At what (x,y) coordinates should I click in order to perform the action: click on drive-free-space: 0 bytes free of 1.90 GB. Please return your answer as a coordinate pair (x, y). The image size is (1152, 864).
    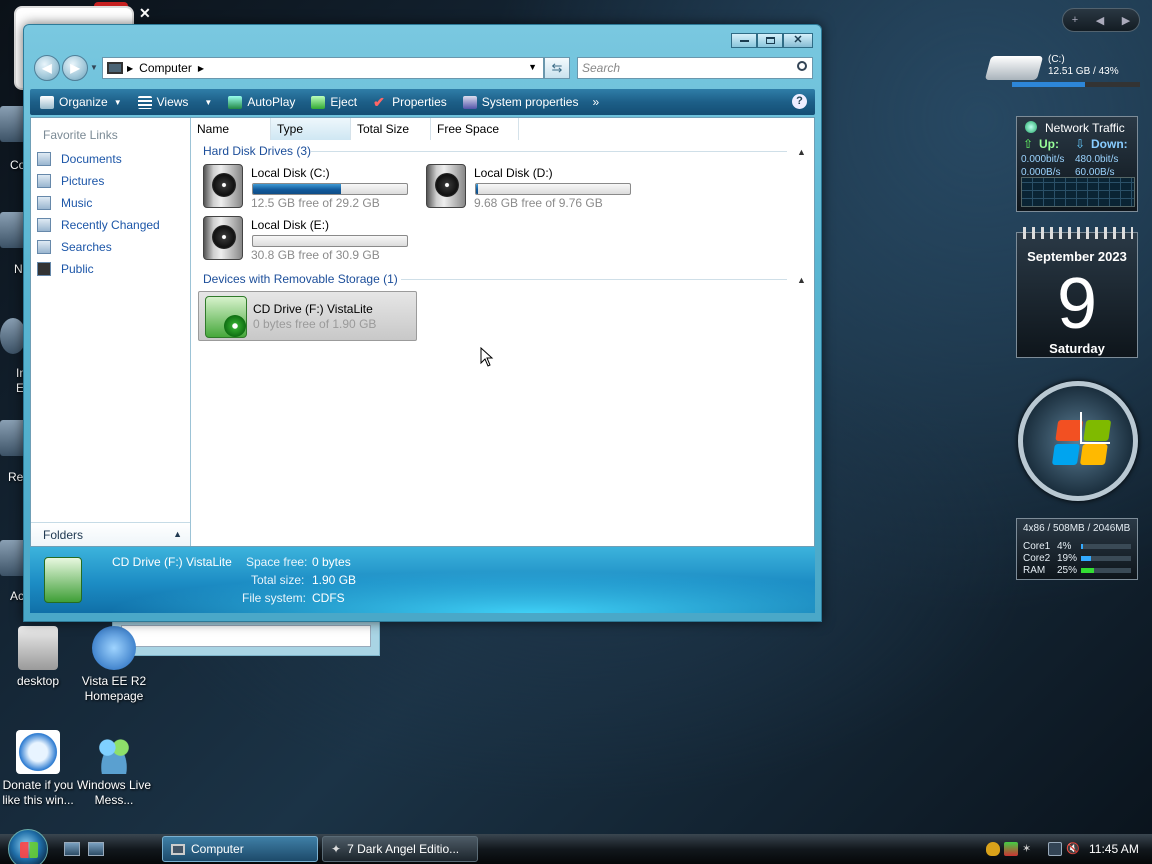
    Looking at the image, I should click on (315, 324).